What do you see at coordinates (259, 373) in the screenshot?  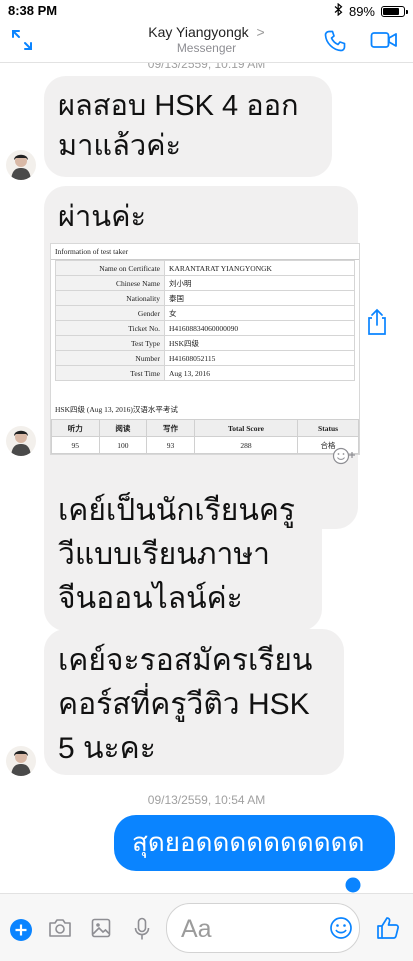 I see `certificate-field-value: Aug 13, 2016` at bounding box center [259, 373].